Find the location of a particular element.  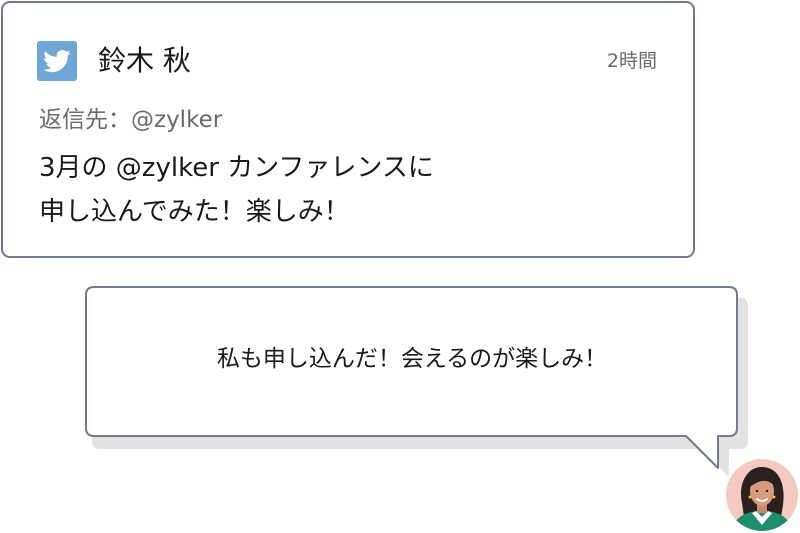

reply-message: 私も申し込んだ！会えるのが楽しみ！ is located at coordinates (412, 359).